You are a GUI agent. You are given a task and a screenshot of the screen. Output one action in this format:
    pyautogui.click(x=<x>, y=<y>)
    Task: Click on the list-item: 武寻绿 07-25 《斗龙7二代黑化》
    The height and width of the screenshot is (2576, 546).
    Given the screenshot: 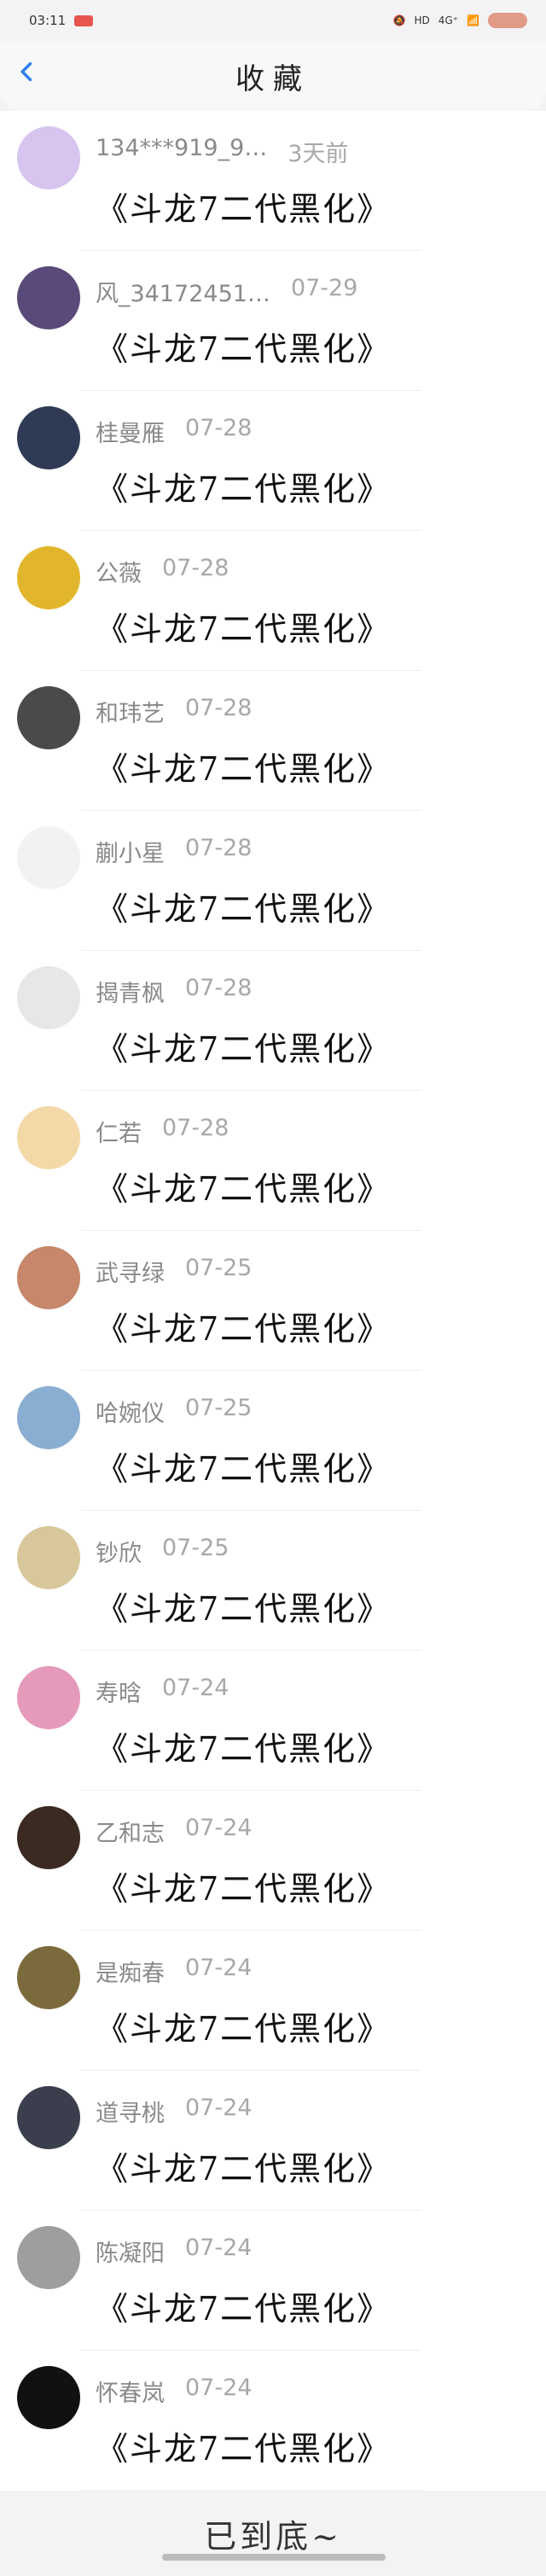 What is the action you would take?
    pyautogui.click(x=273, y=1301)
    